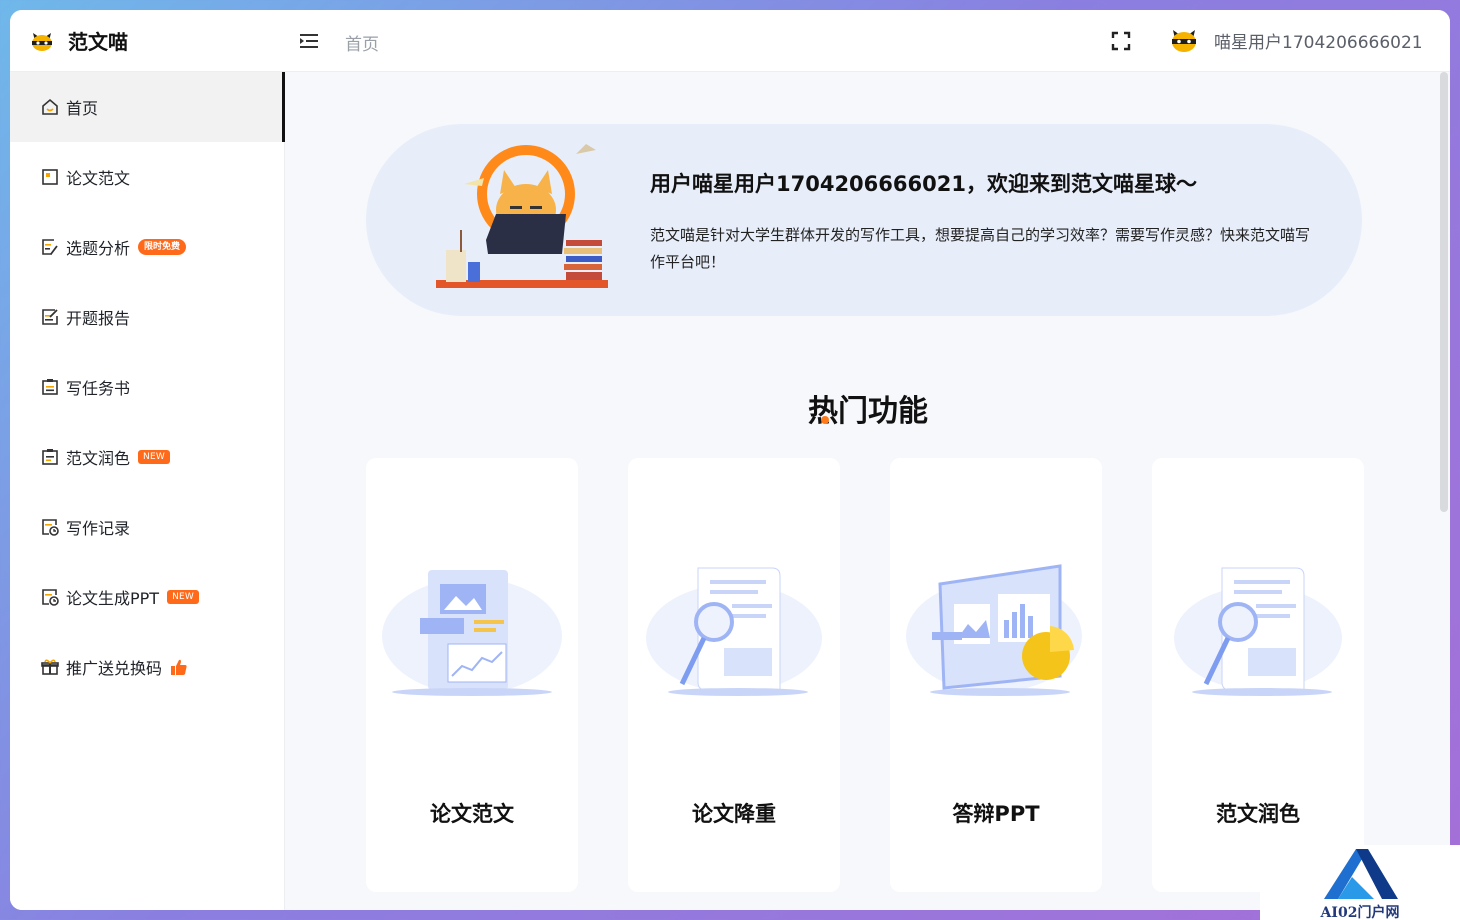 This screenshot has width=1460, height=920. What do you see at coordinates (147, 317) in the screenshot?
I see `sidebar-item-proposal: 开题报告` at bounding box center [147, 317].